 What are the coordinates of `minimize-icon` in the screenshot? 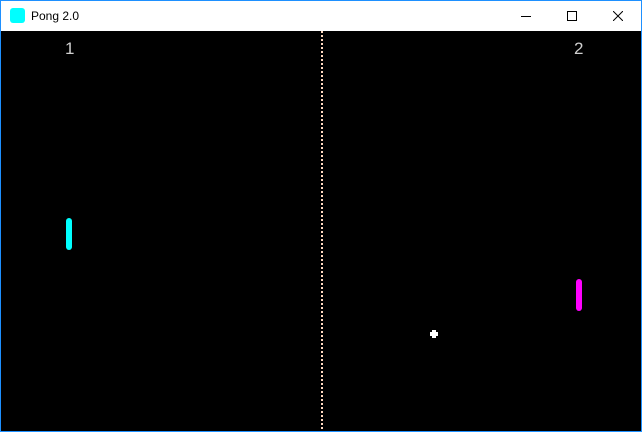 It's located at (526, 16).